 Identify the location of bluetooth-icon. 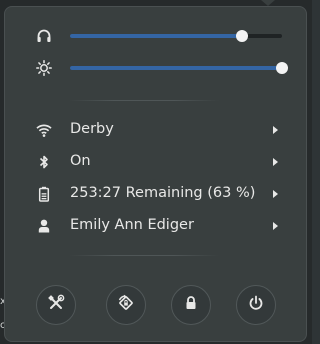
(44, 162).